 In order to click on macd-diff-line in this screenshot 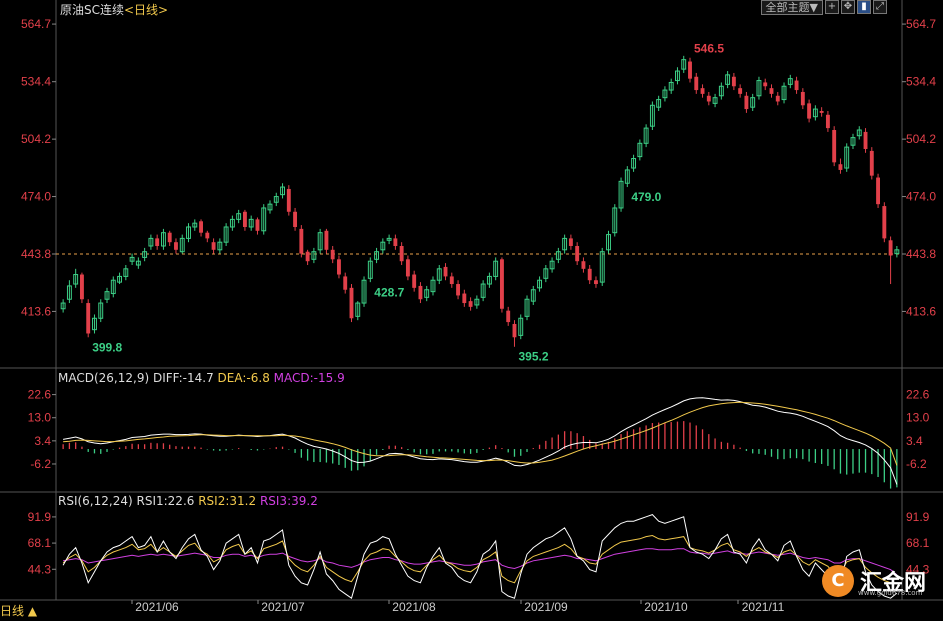, I will do `click(480, 441)`.